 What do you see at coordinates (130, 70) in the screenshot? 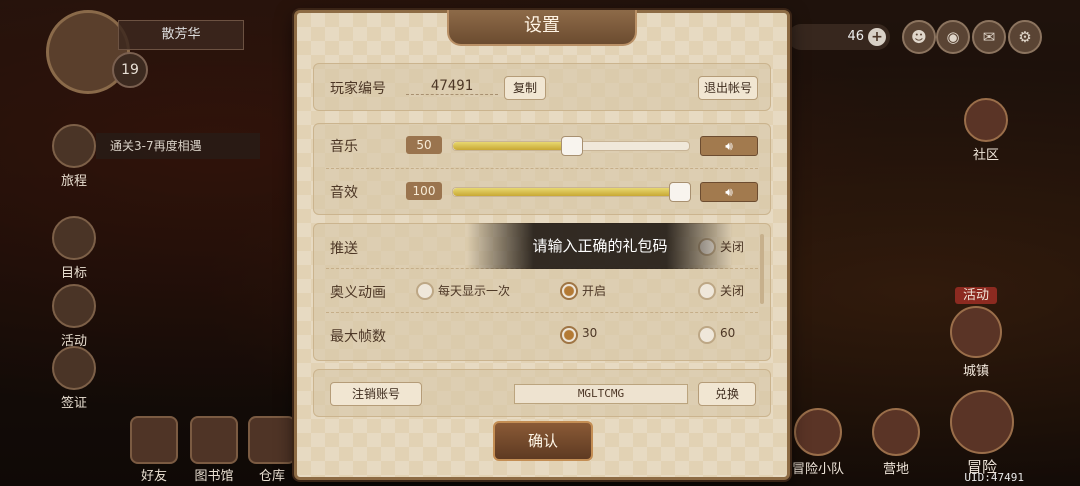
I see `player-level-badge: 19` at bounding box center [130, 70].